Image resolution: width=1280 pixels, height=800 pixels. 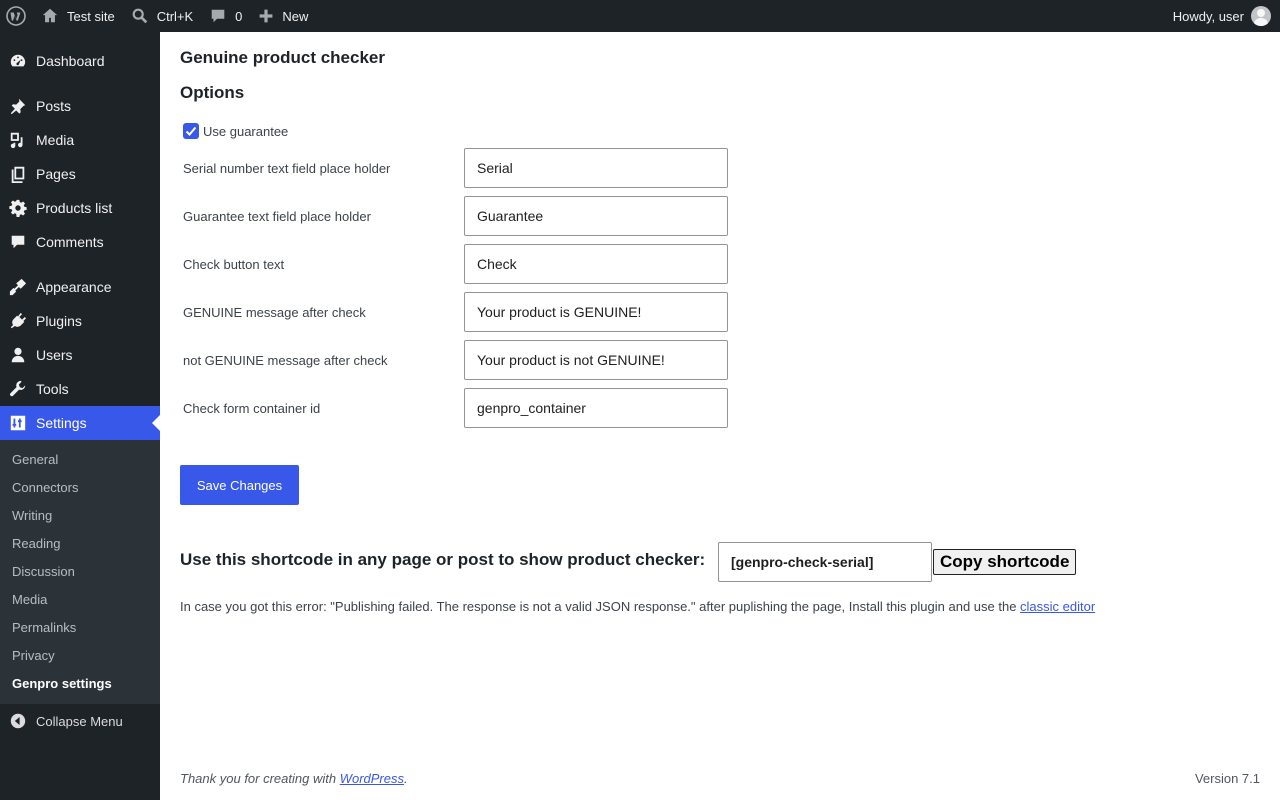 What do you see at coordinates (74, 287) in the screenshot?
I see `menu-label-appearance: Appearance` at bounding box center [74, 287].